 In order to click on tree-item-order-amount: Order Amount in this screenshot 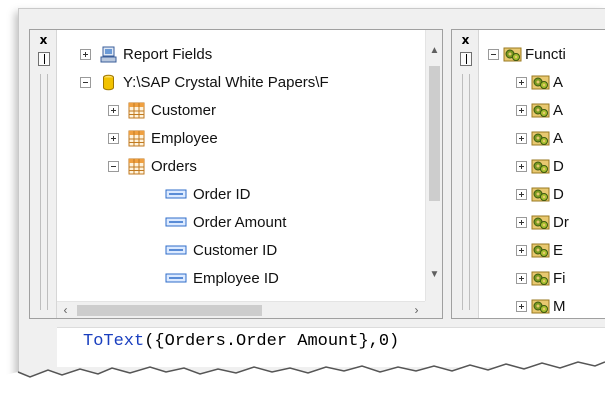, I will do `click(225, 222)`.